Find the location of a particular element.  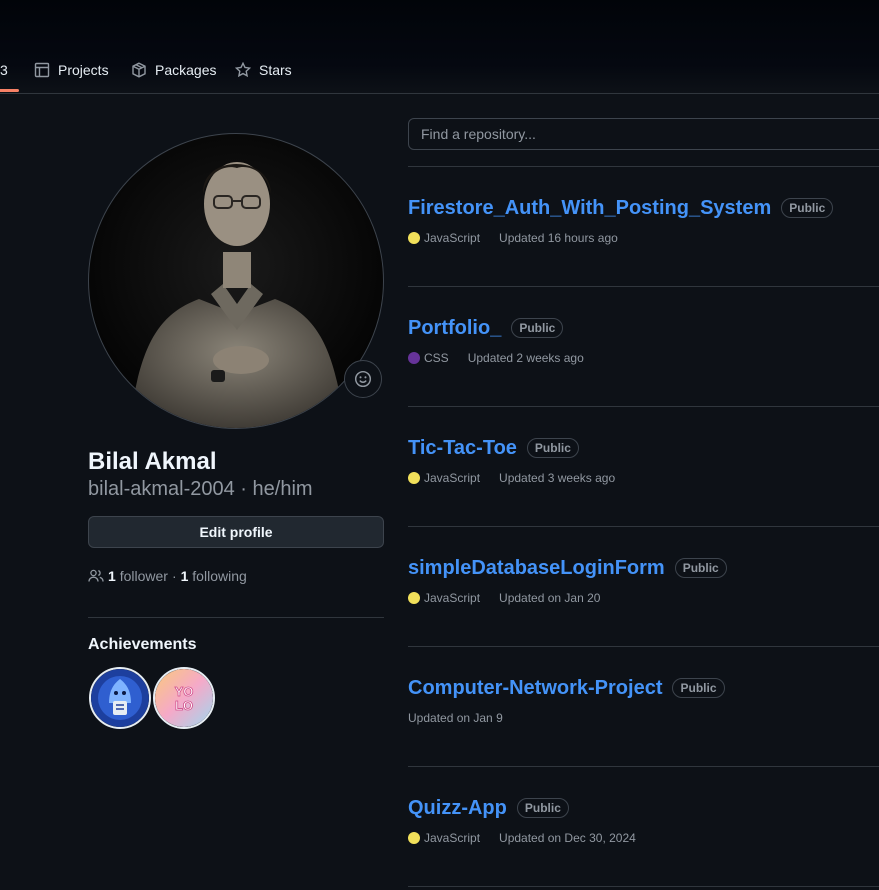

profile-avatar is located at coordinates (236, 281).